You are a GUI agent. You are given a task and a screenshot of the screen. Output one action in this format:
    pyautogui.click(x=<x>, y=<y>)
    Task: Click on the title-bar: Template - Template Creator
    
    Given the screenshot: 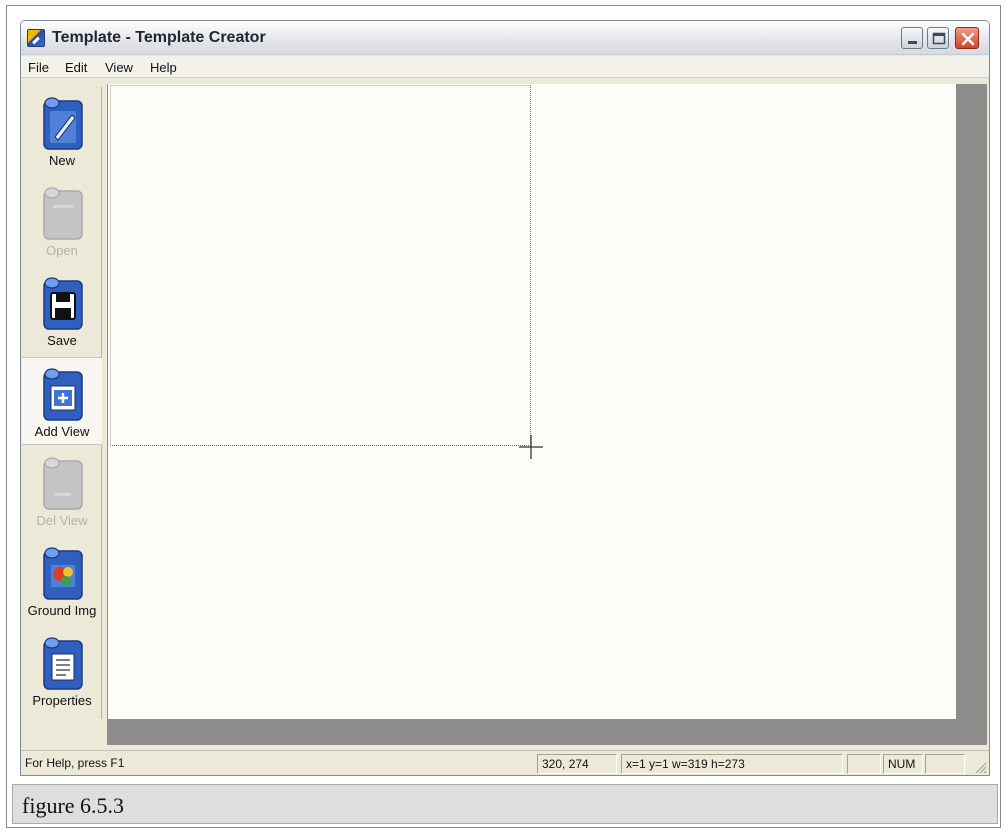 What is the action you would take?
    pyautogui.click(x=505, y=38)
    